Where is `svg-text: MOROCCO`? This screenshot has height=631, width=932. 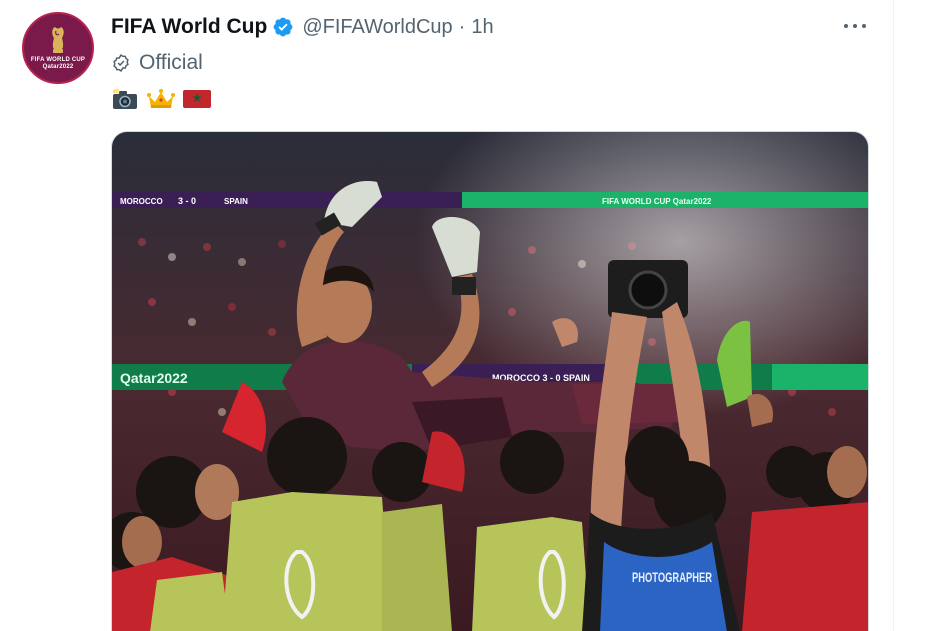 svg-text: MOROCCO is located at coordinates (141, 201).